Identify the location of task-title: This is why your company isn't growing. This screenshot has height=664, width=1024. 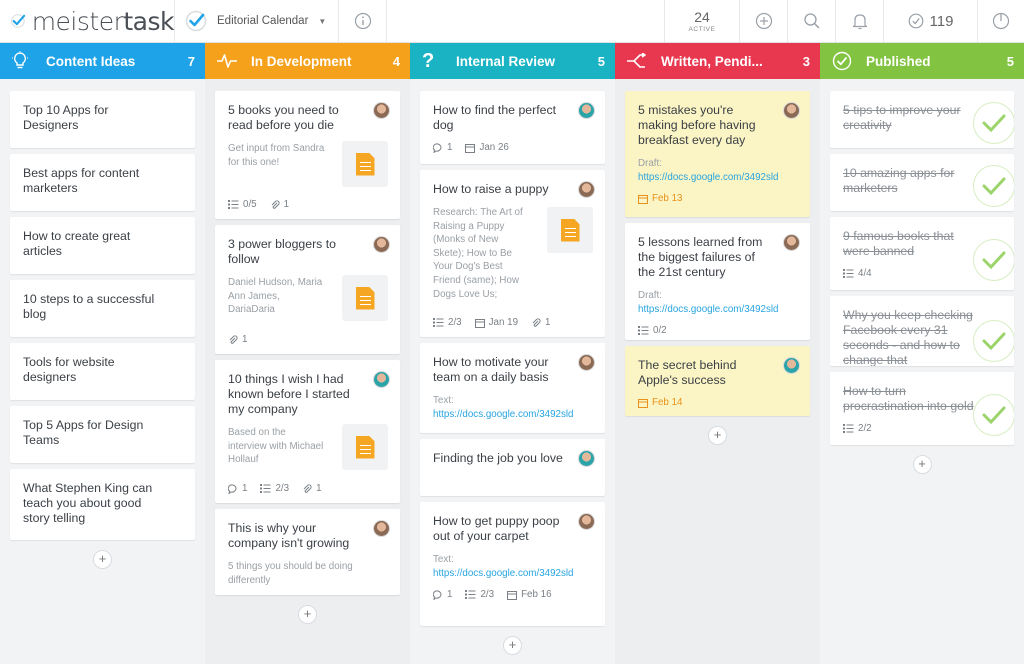
(289, 535).